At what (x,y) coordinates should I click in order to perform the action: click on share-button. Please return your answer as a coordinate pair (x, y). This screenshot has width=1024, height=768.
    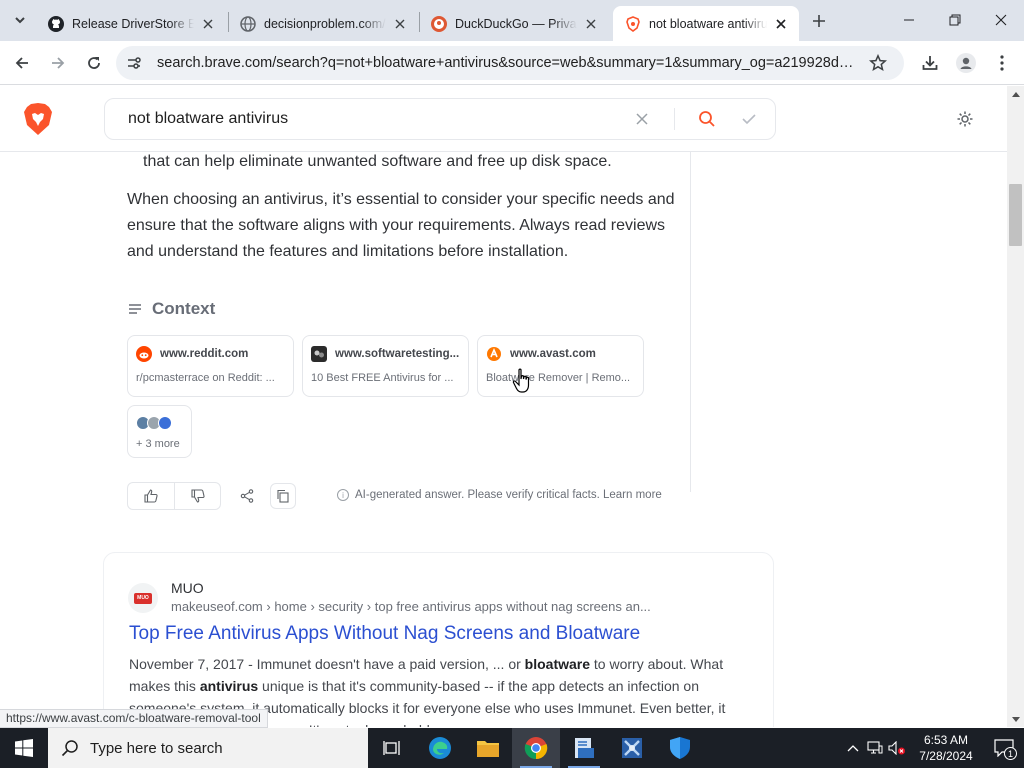
    Looking at the image, I should click on (247, 496).